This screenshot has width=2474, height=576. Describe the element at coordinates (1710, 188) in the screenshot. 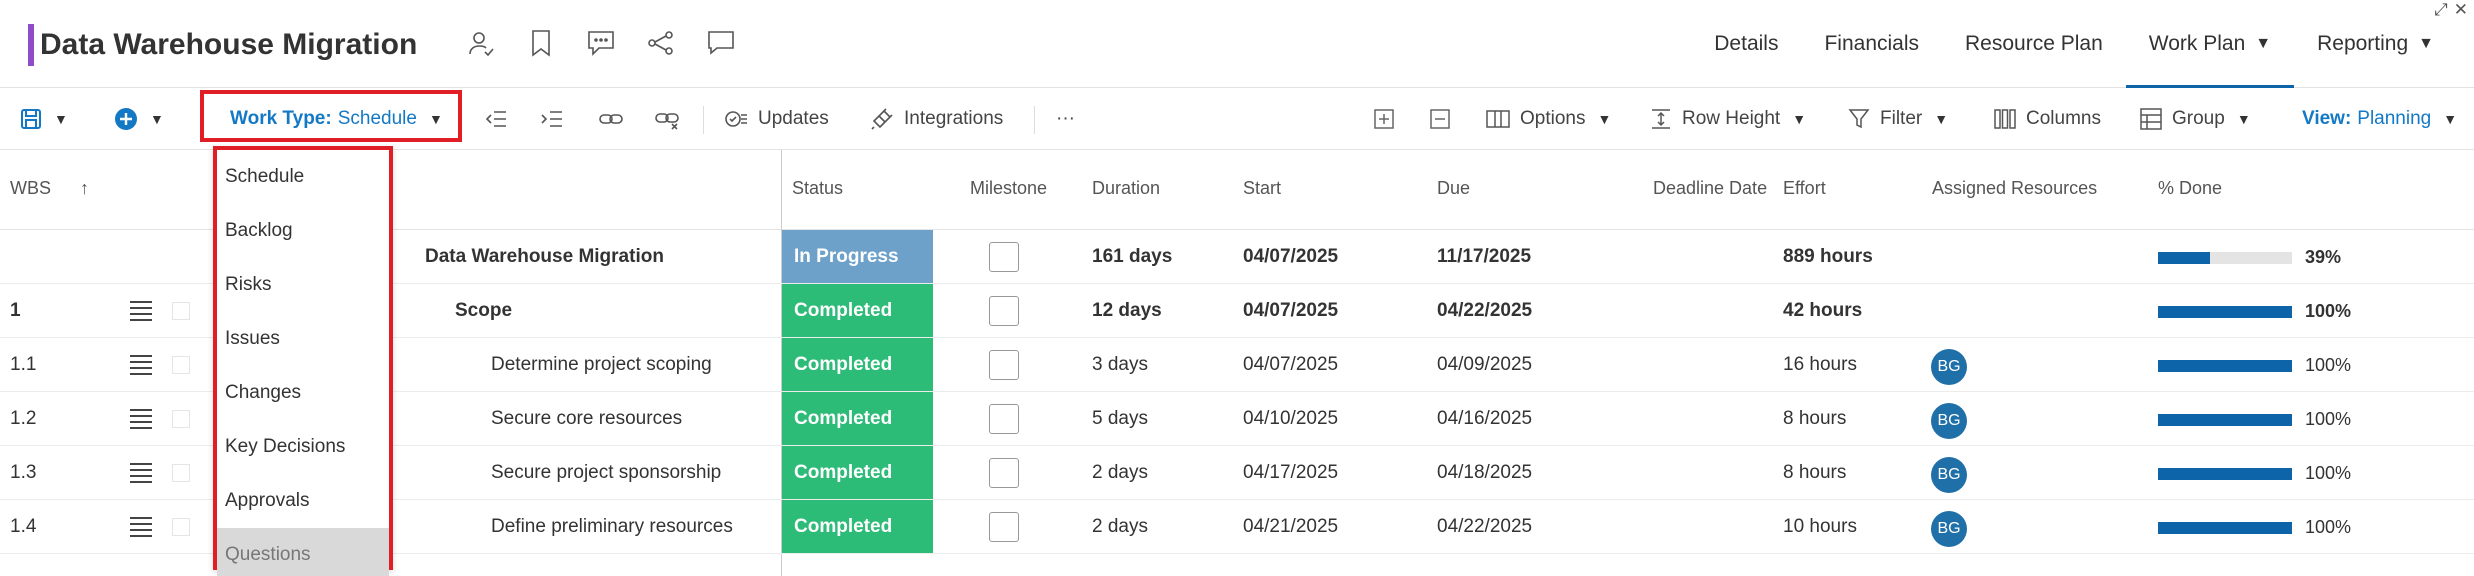

I see `column-header-deadline: Deadline Date` at that location.